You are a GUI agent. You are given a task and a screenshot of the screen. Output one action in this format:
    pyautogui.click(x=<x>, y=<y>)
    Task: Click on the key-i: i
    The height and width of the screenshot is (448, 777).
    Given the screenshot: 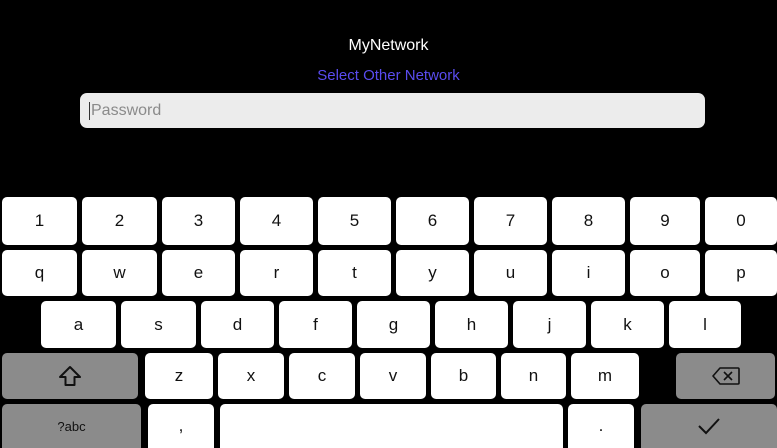 What is the action you would take?
    pyautogui.click(x=588, y=273)
    